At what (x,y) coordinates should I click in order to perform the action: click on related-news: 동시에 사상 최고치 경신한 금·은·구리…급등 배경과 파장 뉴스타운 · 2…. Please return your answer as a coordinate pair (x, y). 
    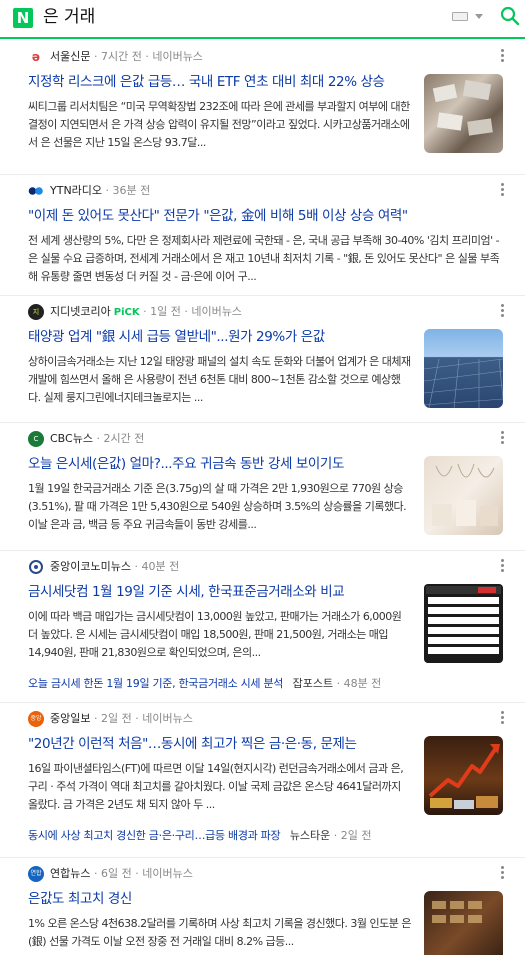
    Looking at the image, I should click on (276, 836).